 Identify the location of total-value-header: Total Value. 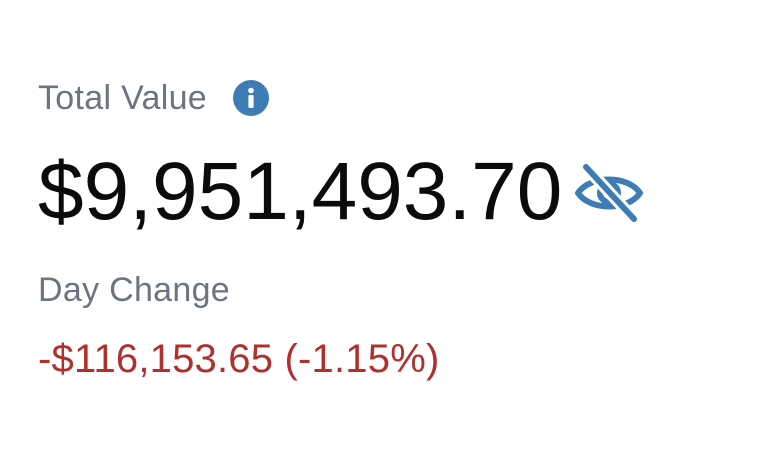
(154, 98).